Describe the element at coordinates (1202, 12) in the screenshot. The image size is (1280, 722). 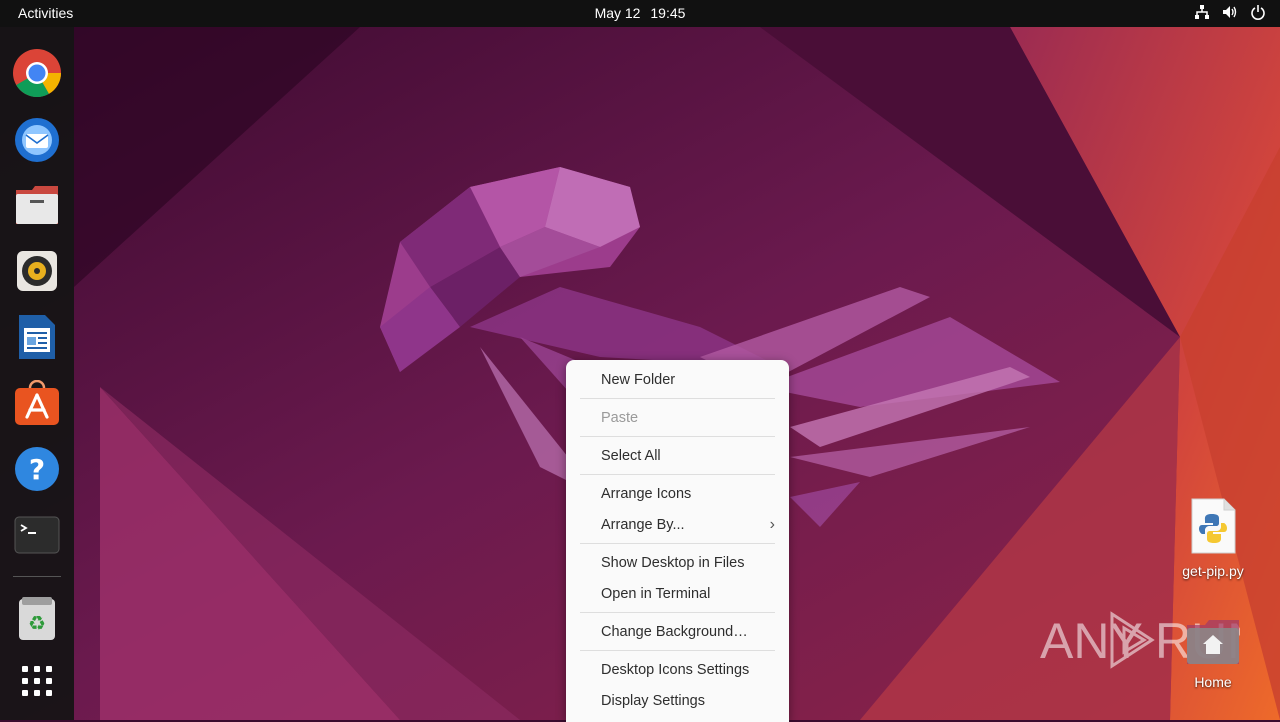
I see `network-icon` at that location.